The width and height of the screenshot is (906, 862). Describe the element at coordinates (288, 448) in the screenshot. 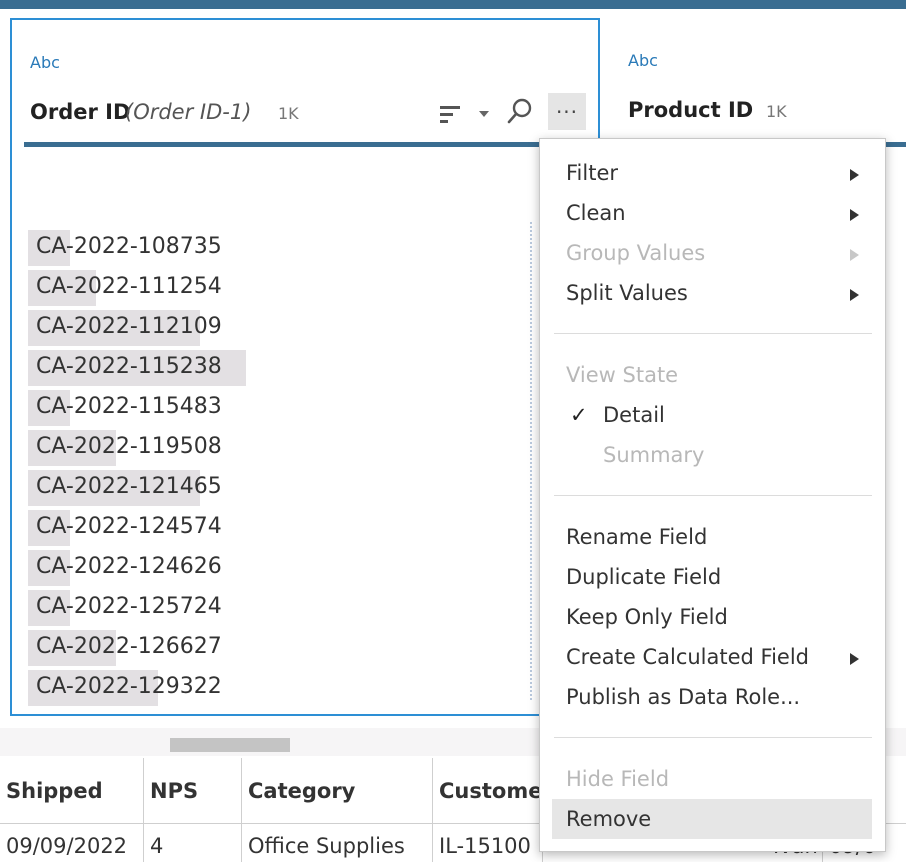

I see `value-row: CA-2022-119508` at that location.